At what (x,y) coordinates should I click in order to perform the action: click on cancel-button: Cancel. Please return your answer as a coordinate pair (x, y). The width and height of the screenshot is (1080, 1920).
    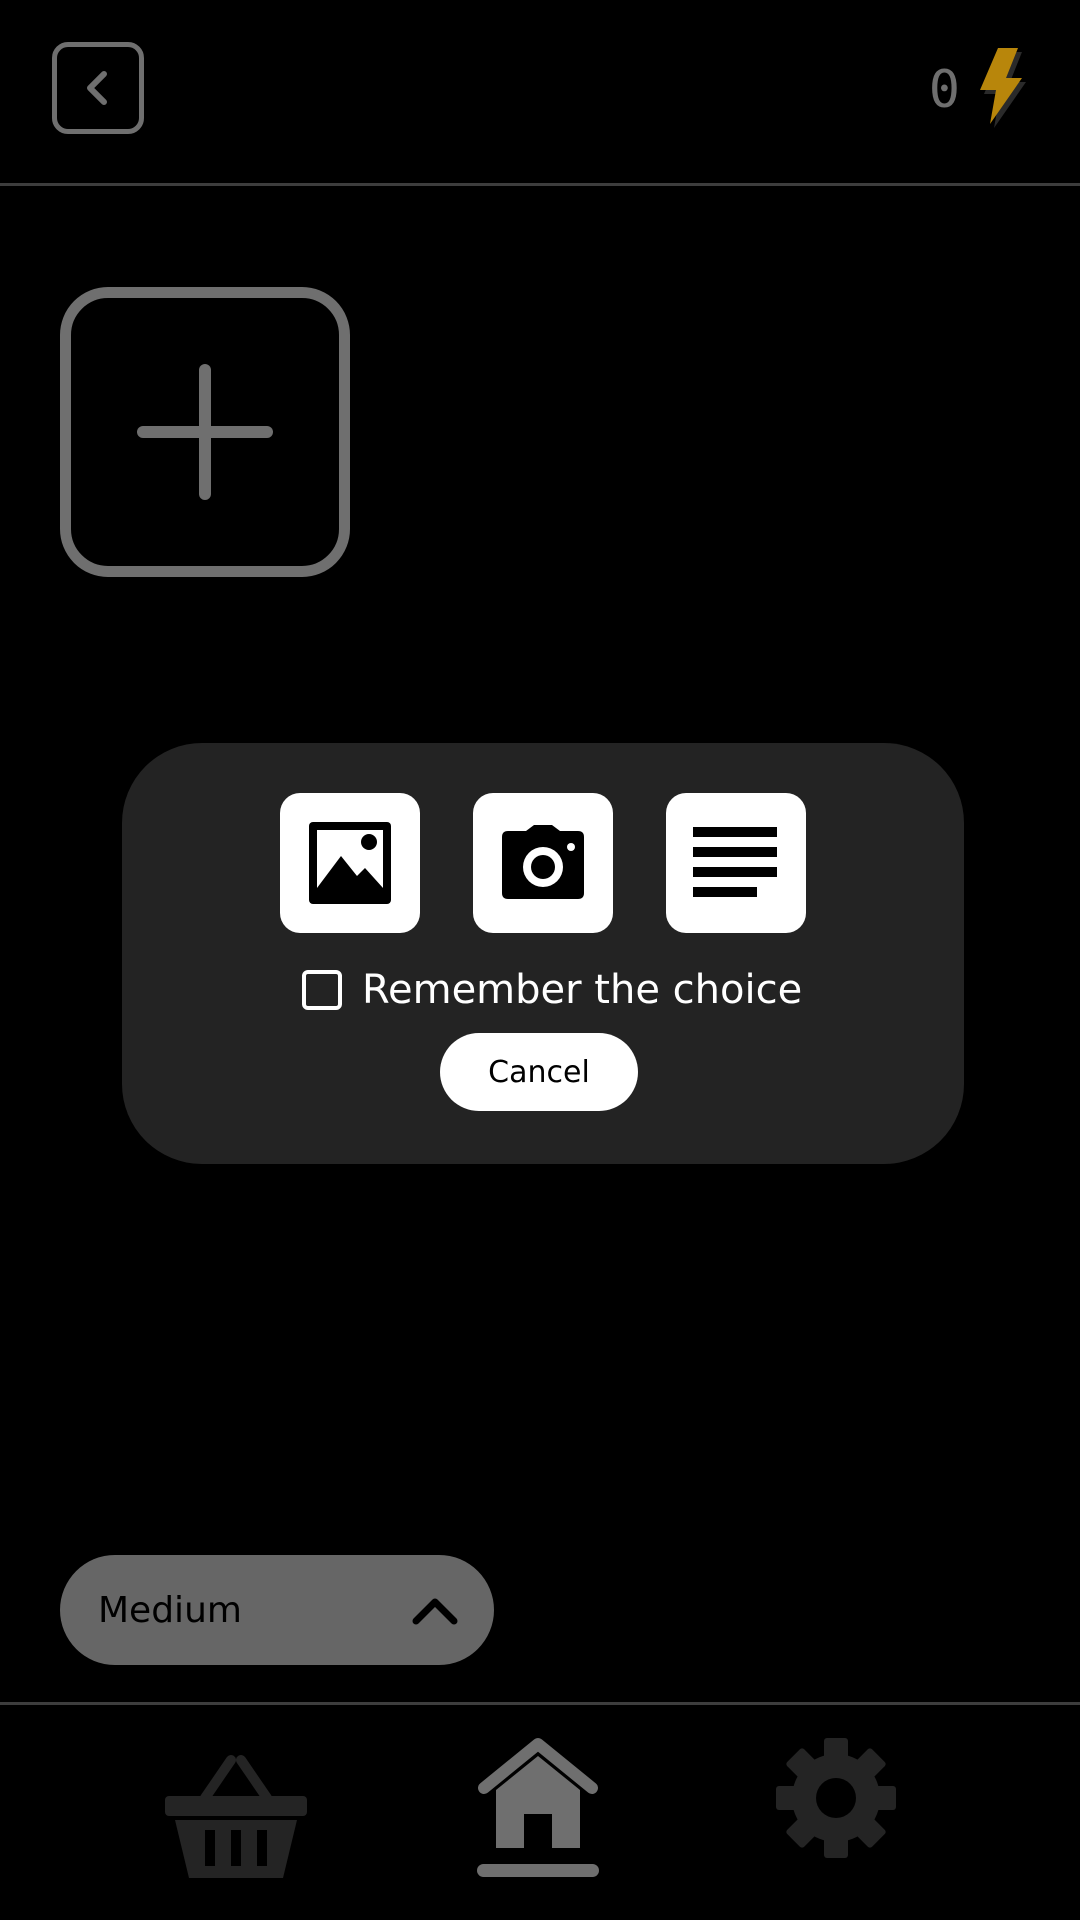
    Looking at the image, I should click on (539, 1072).